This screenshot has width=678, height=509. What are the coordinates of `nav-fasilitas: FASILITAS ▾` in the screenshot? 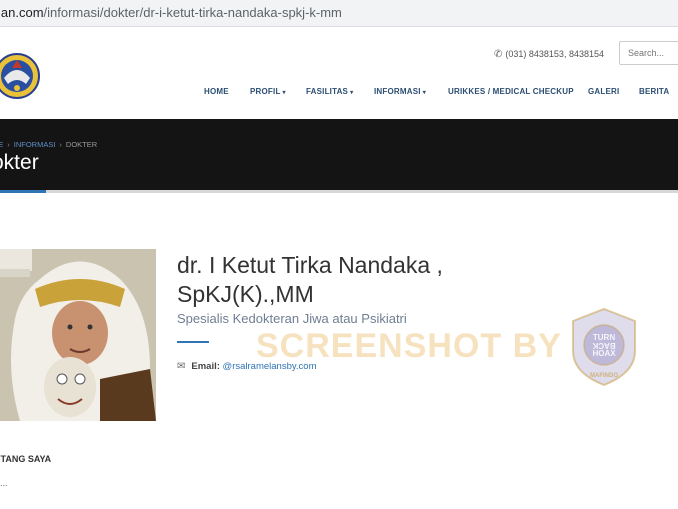 It's located at (329, 91).